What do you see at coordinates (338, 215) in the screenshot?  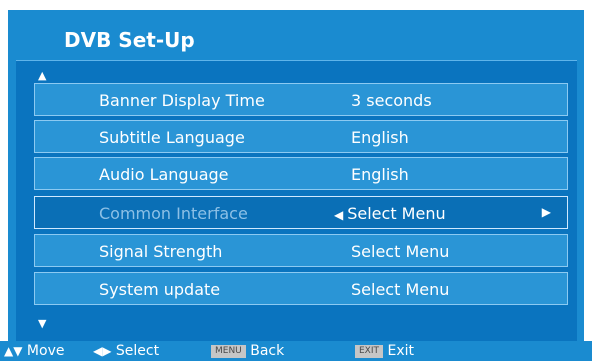 I see `left-arrow-icon: ◀` at bounding box center [338, 215].